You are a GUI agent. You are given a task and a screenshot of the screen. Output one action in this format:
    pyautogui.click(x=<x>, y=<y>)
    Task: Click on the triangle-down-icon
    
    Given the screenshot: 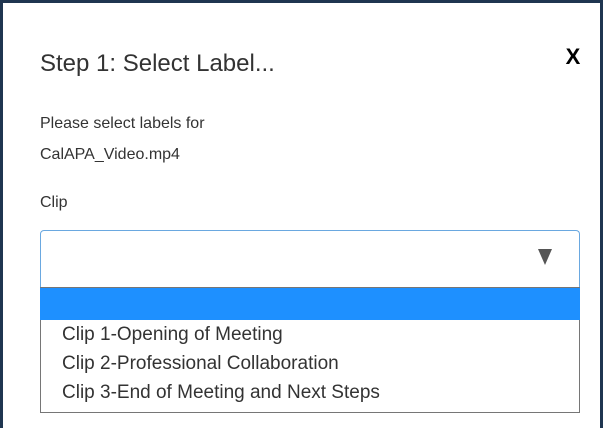 What is the action you would take?
    pyautogui.click(x=545, y=257)
    